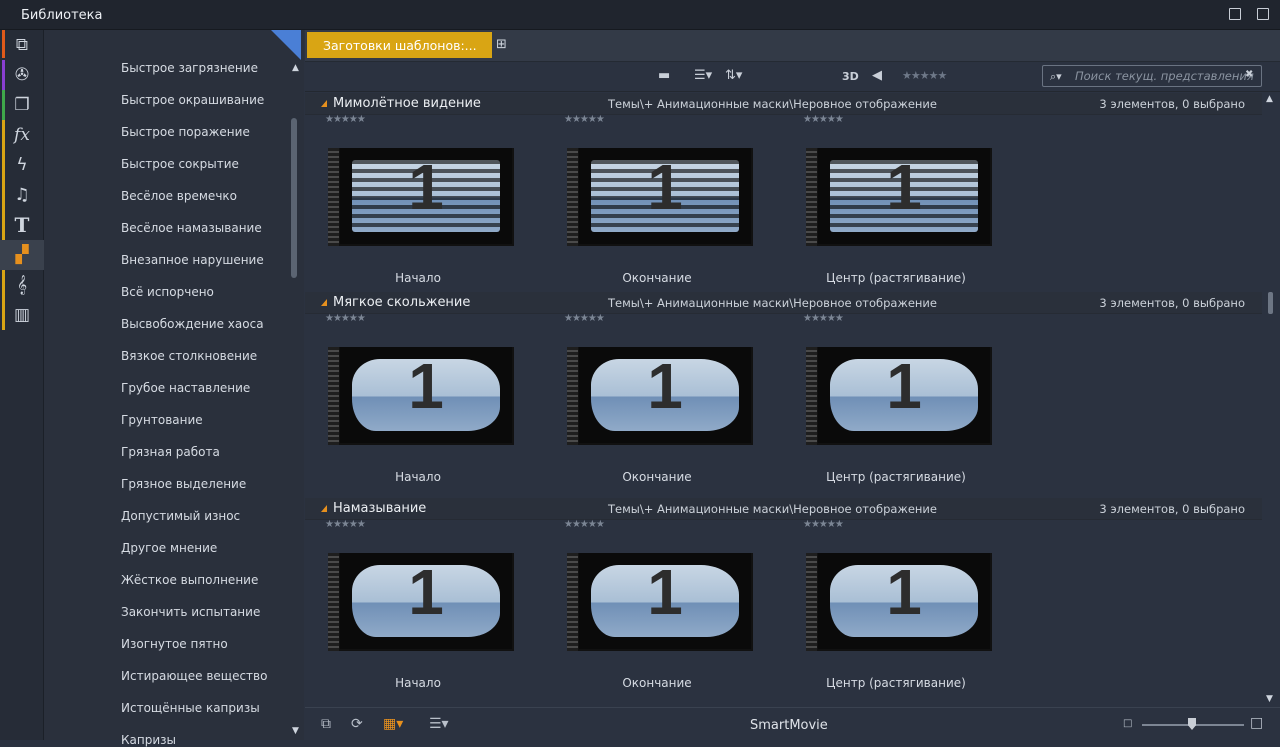  I want to click on grid-view-icon: ▦▾, so click(393, 724).